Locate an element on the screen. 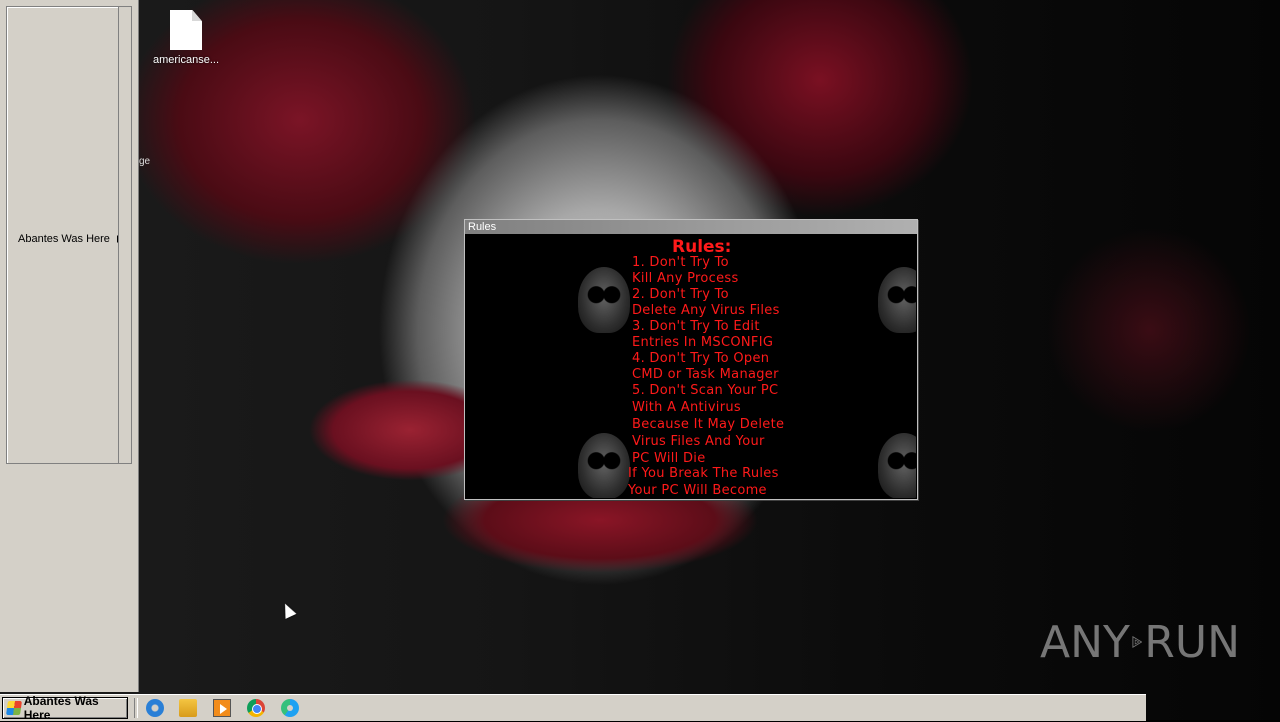 The height and width of the screenshot is (722, 1280). menu-scrollbar is located at coordinates (124, 235).